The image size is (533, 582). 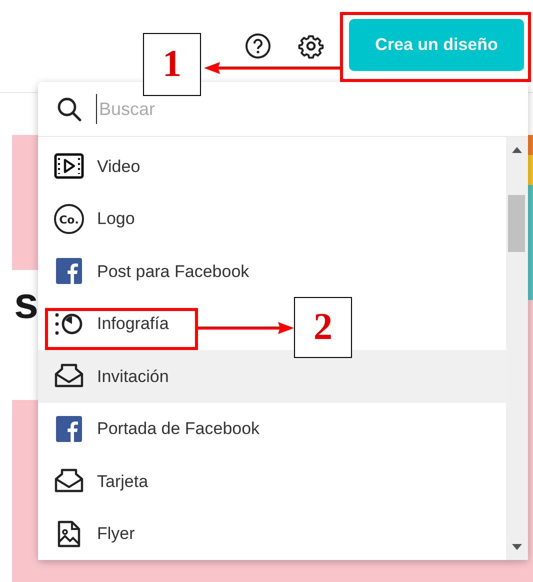 I want to click on settings-icon, so click(x=311, y=46).